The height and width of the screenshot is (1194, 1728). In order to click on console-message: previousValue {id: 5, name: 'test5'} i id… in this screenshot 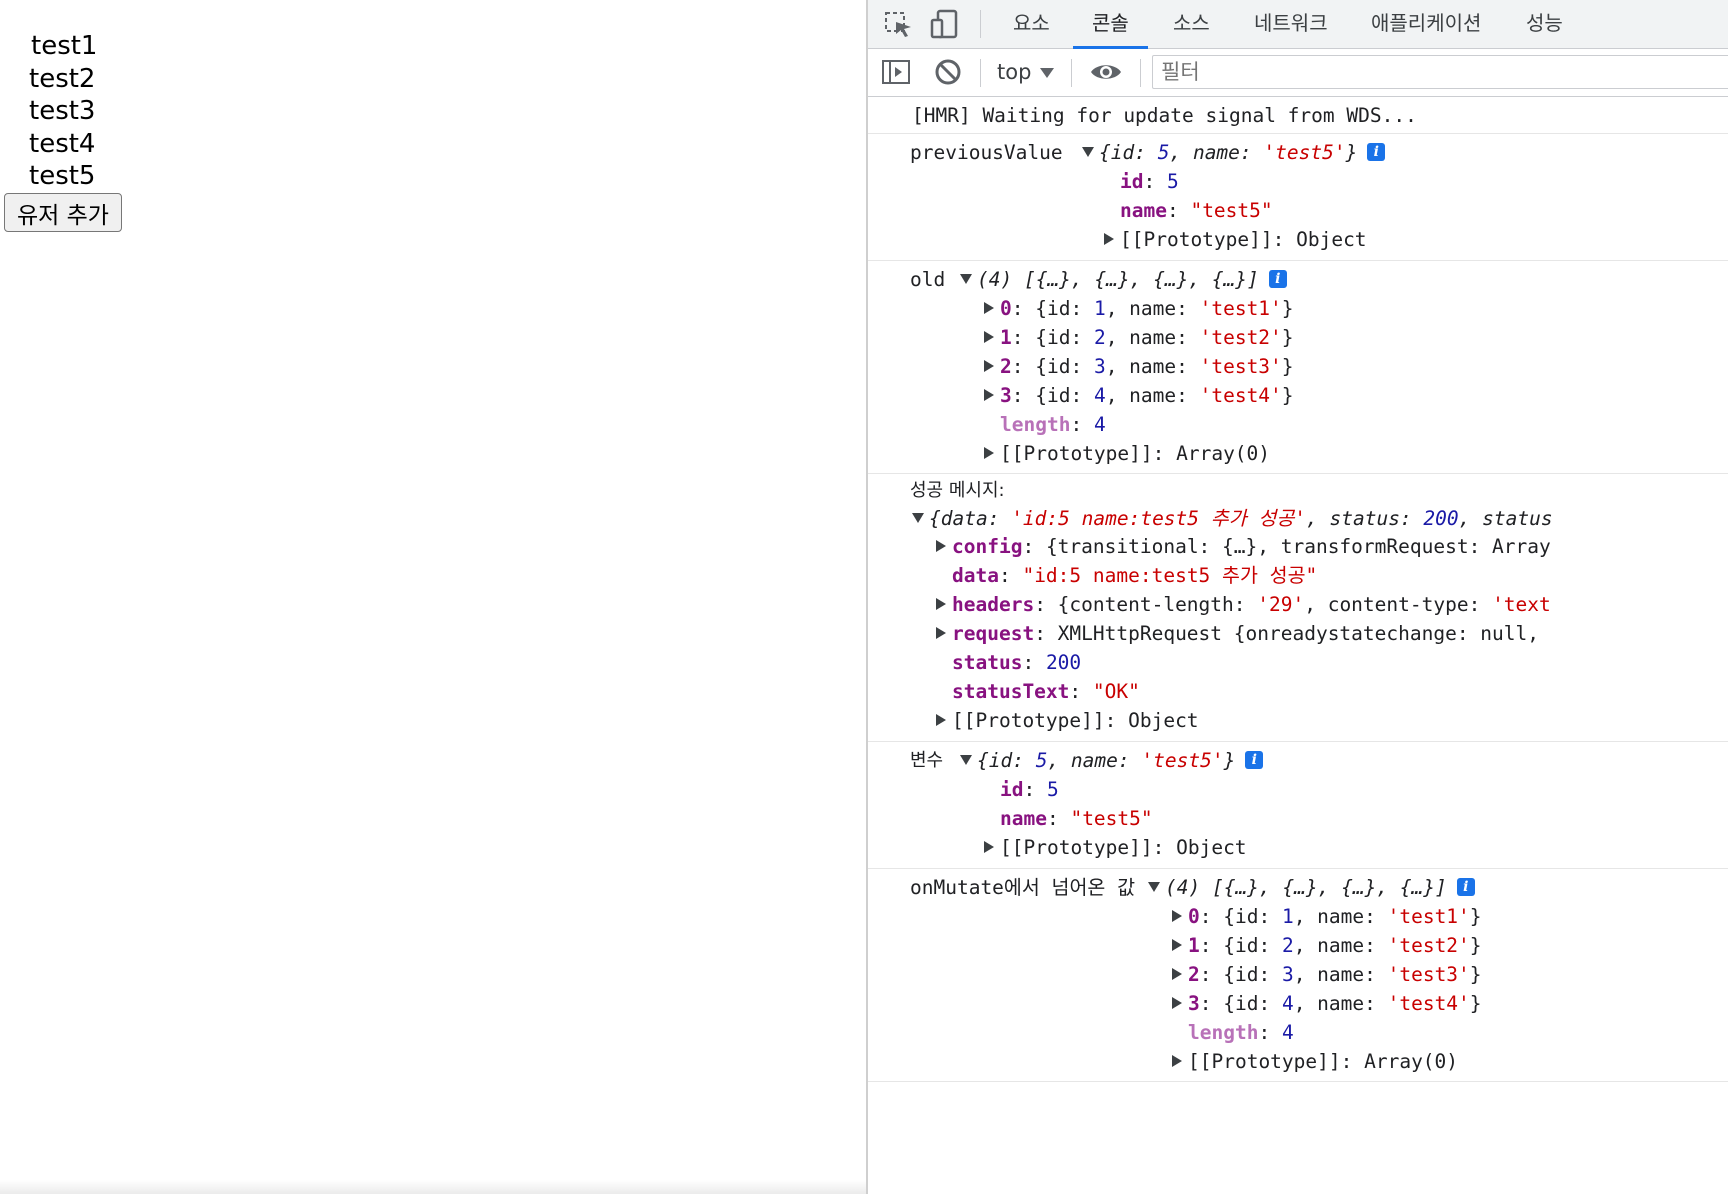, I will do `click(1298, 197)`.